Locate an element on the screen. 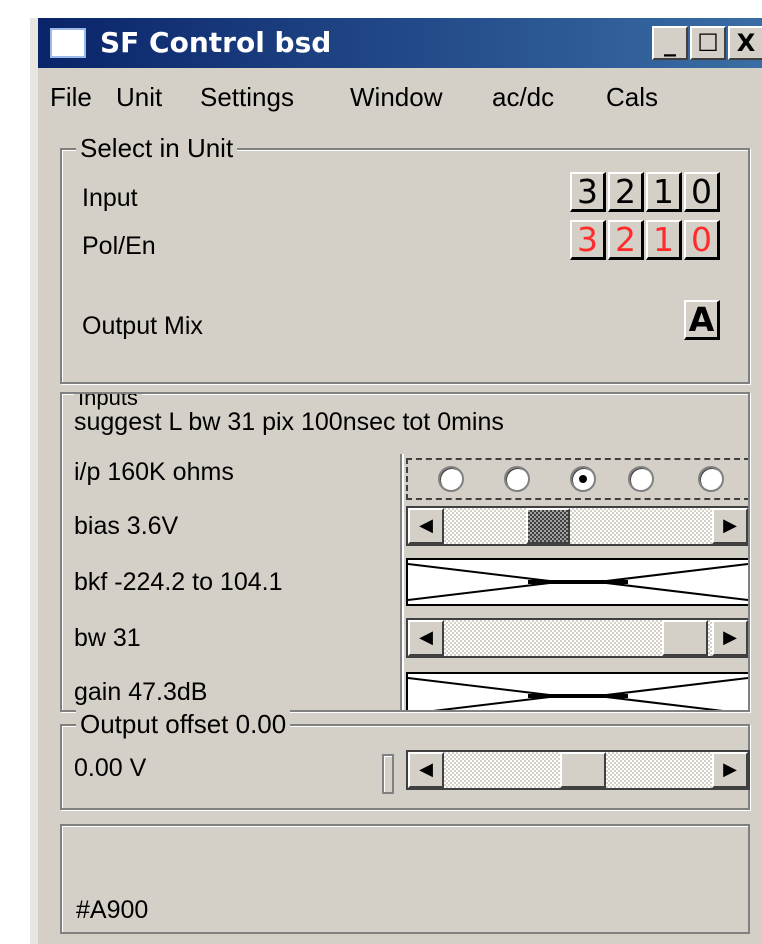  output-indicator is located at coordinates (388, 774).